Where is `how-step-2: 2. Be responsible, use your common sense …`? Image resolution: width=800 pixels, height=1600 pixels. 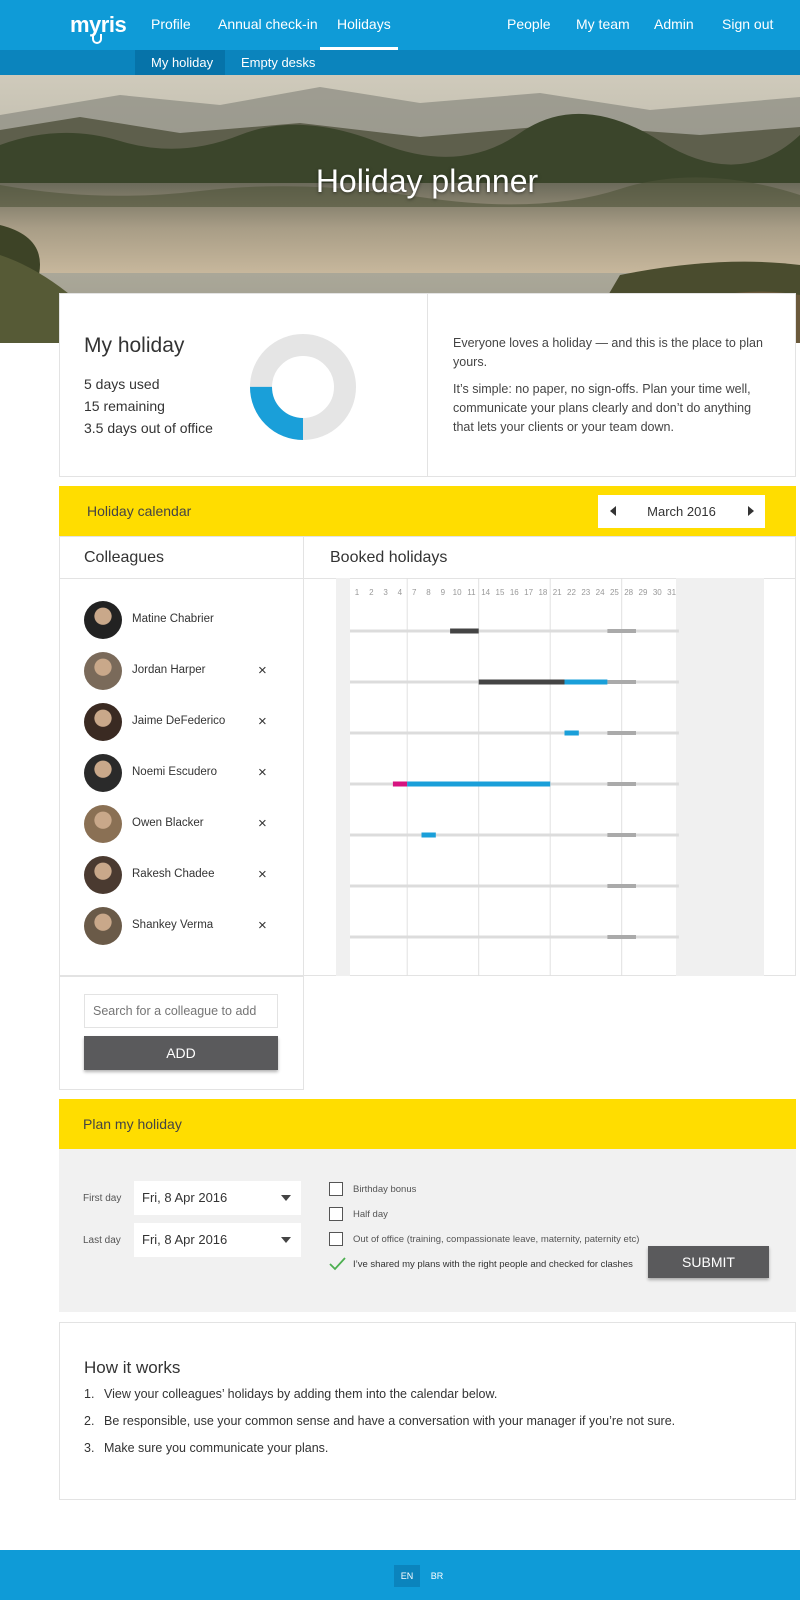
how-step-2: 2. Be responsible, use your common sense … is located at coordinates (379, 1421).